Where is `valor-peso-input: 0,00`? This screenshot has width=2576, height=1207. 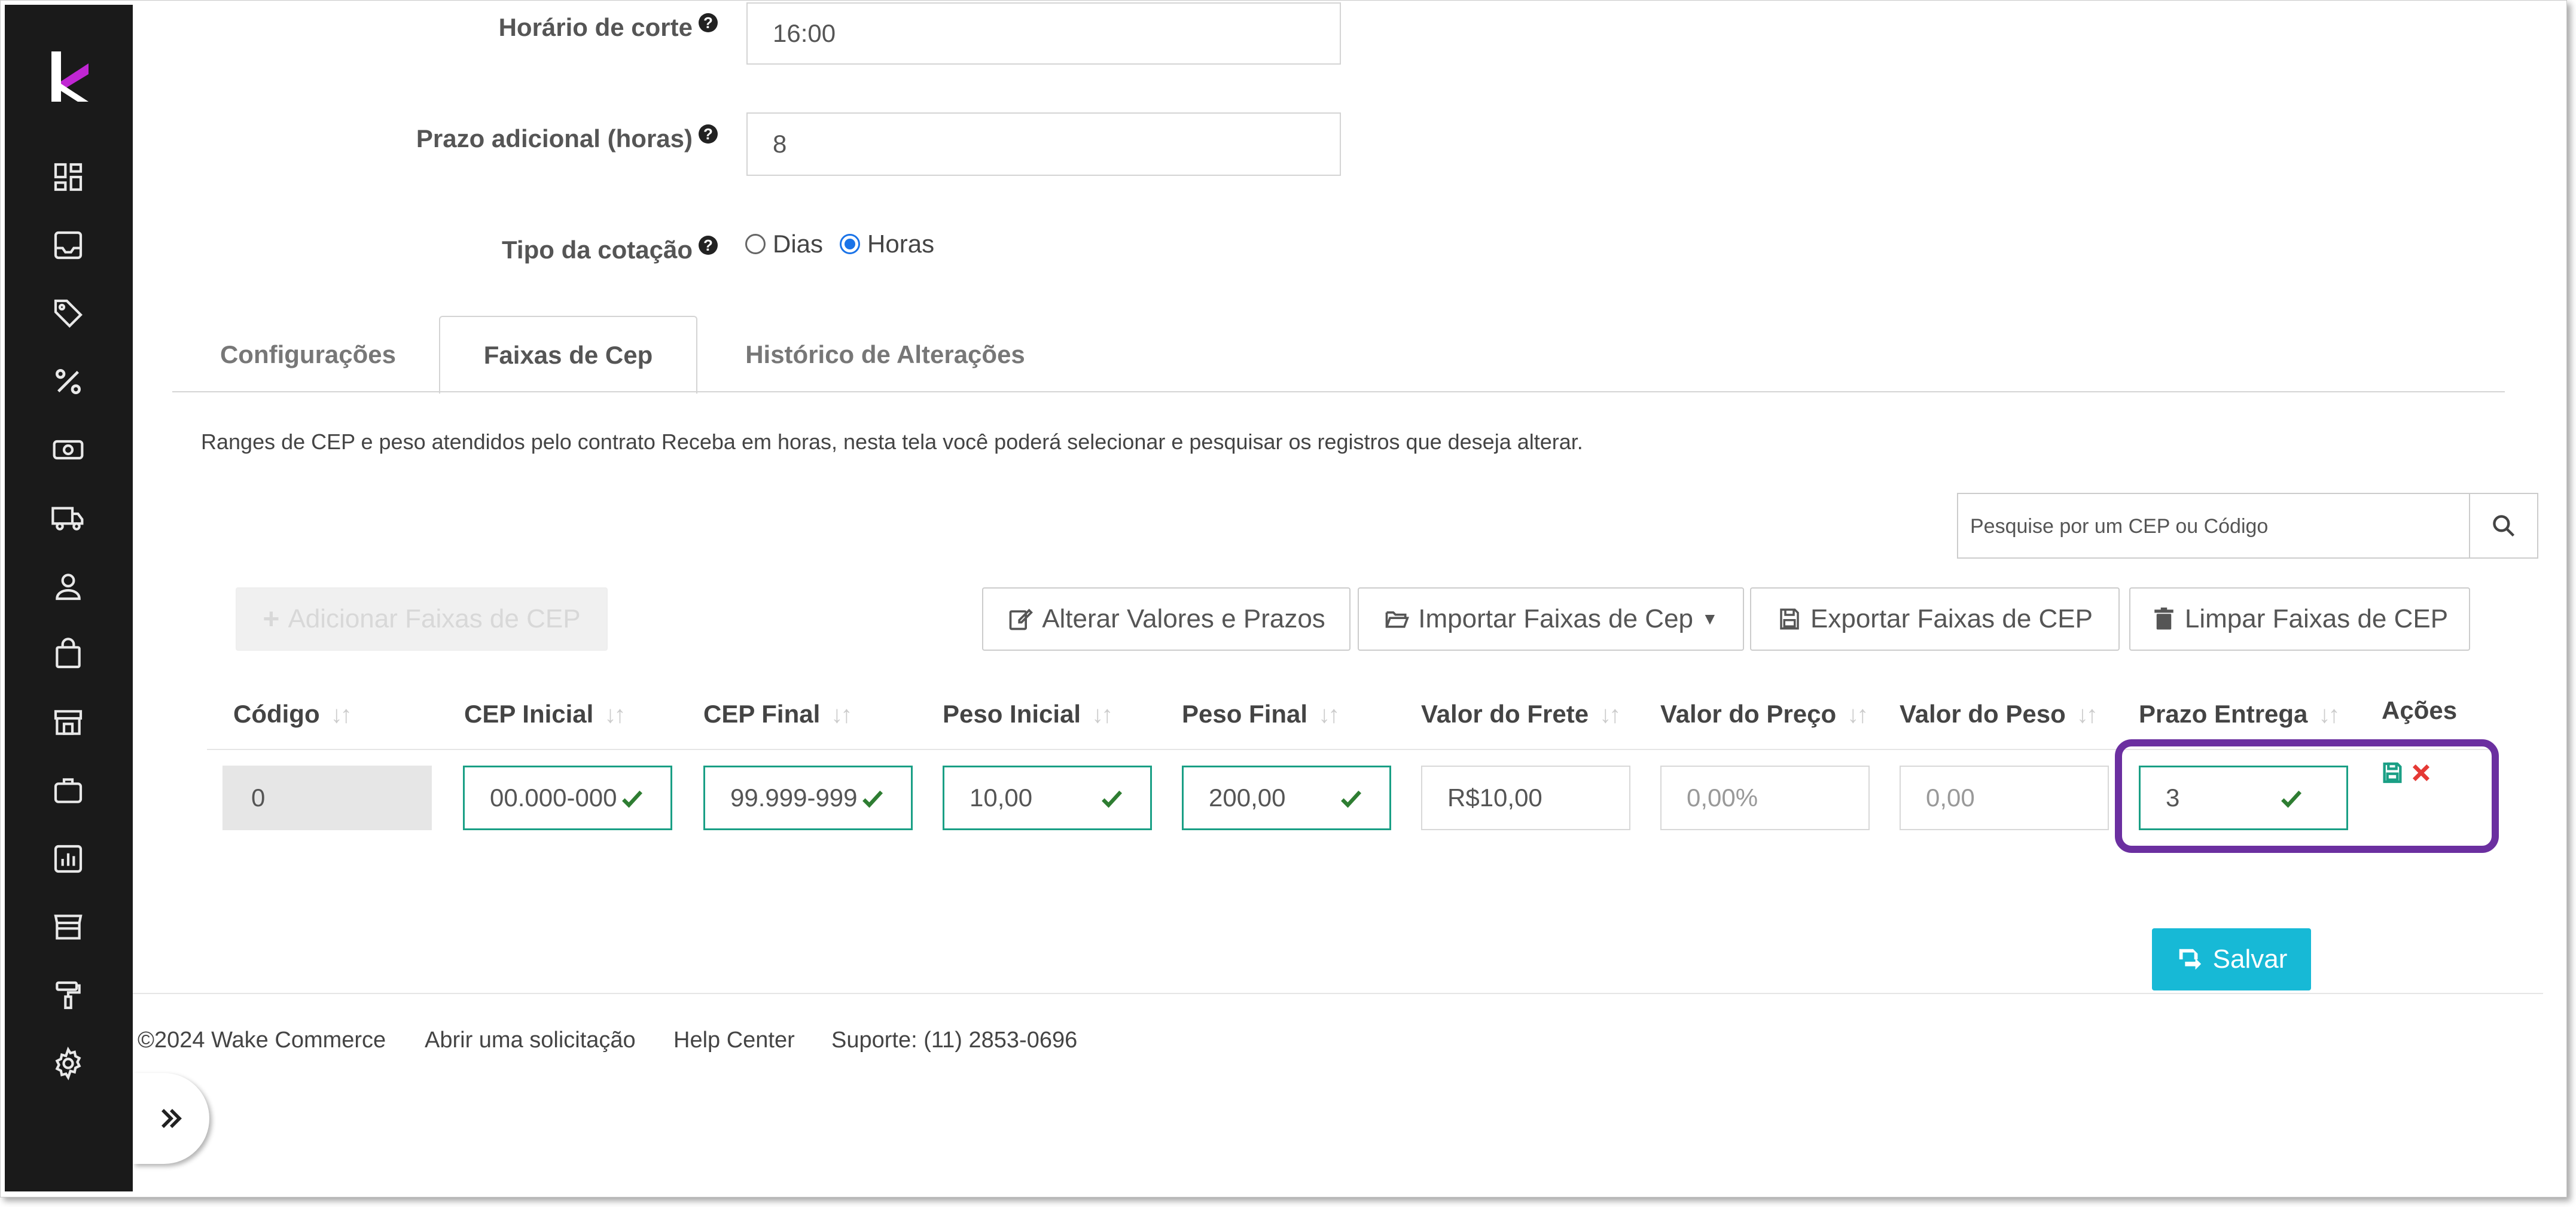 valor-peso-input: 0,00 is located at coordinates (2005, 798).